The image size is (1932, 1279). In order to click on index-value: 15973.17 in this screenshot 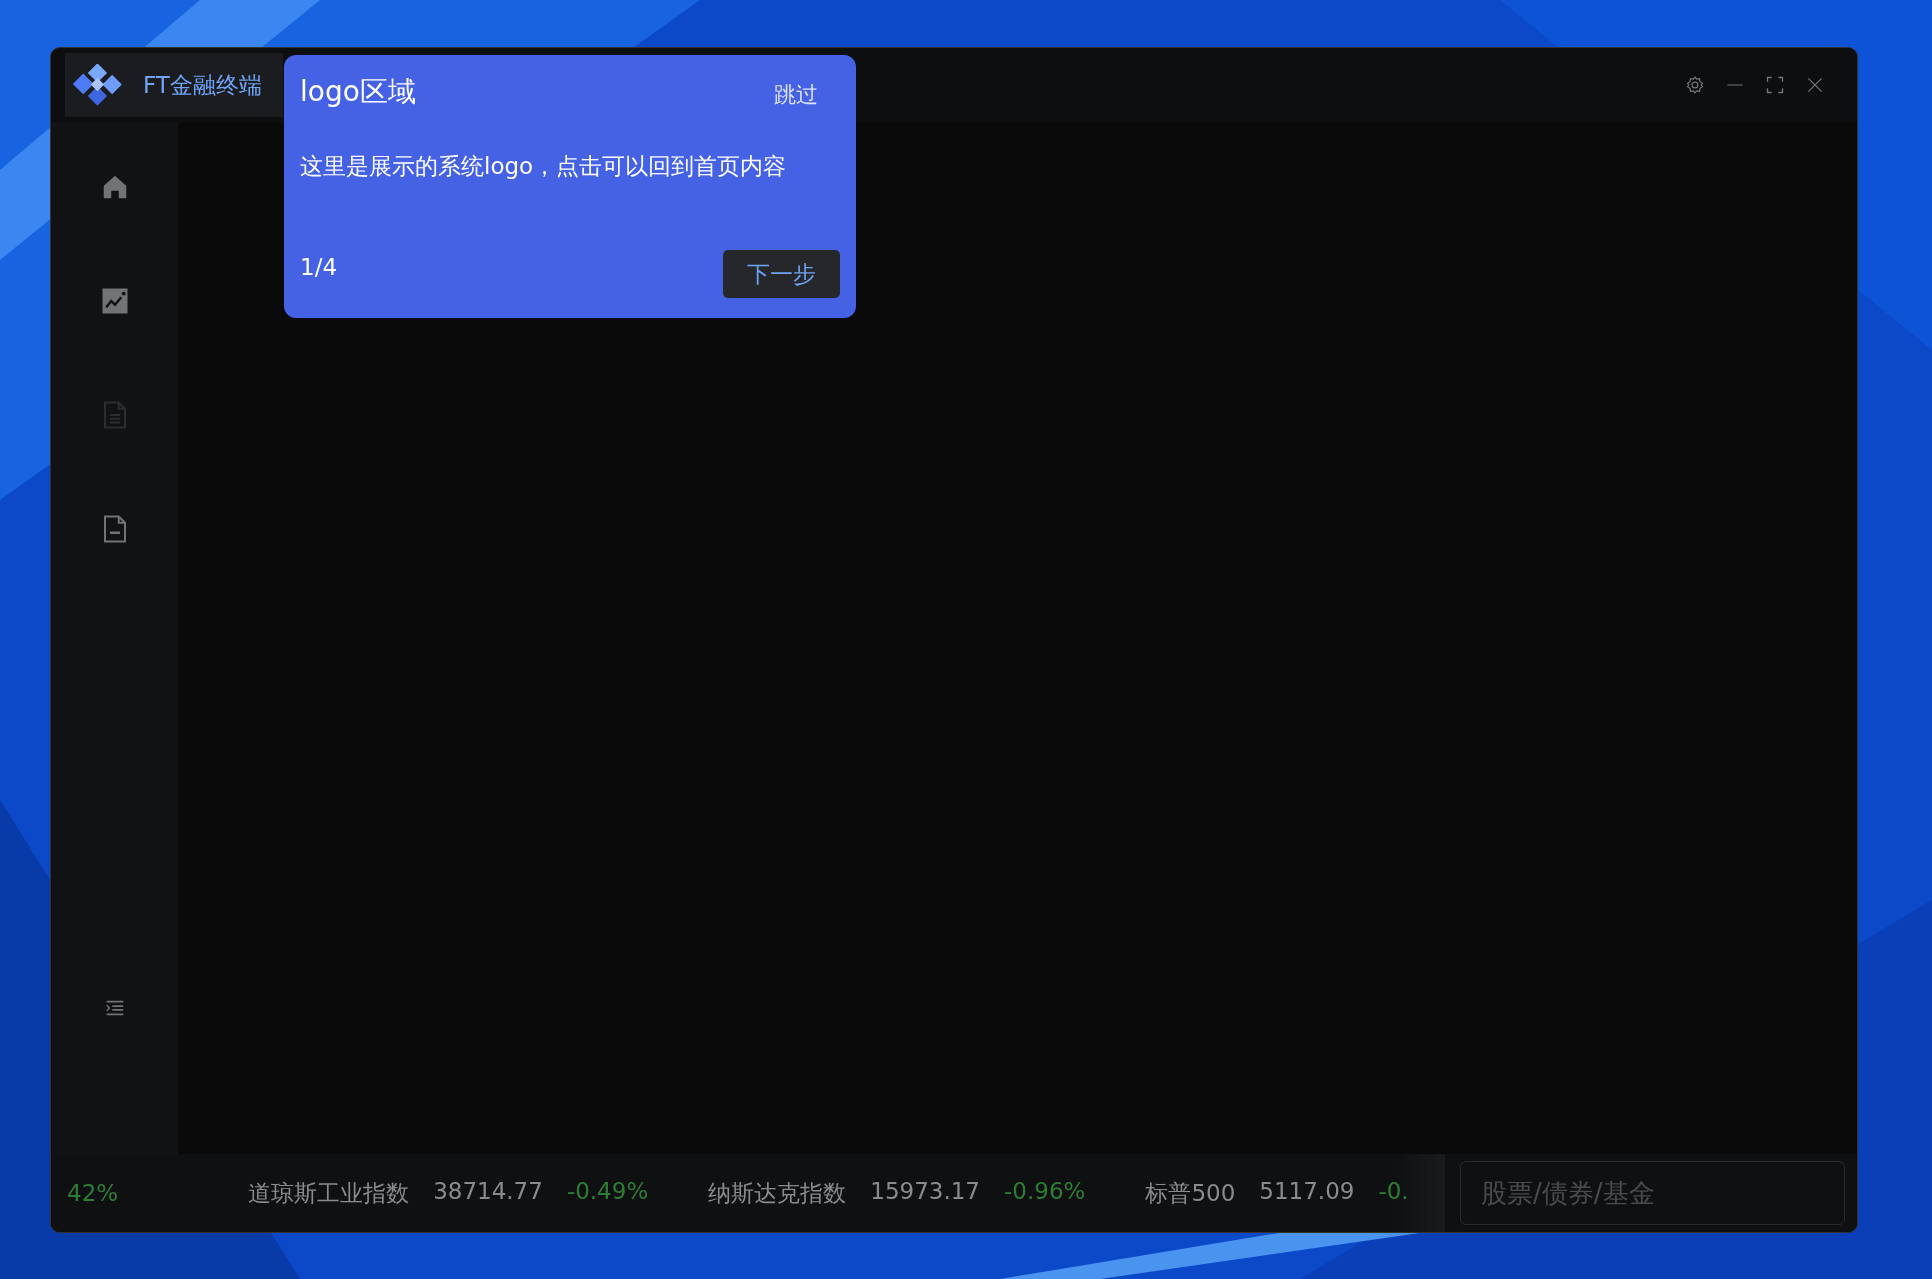, I will do `click(925, 1191)`.